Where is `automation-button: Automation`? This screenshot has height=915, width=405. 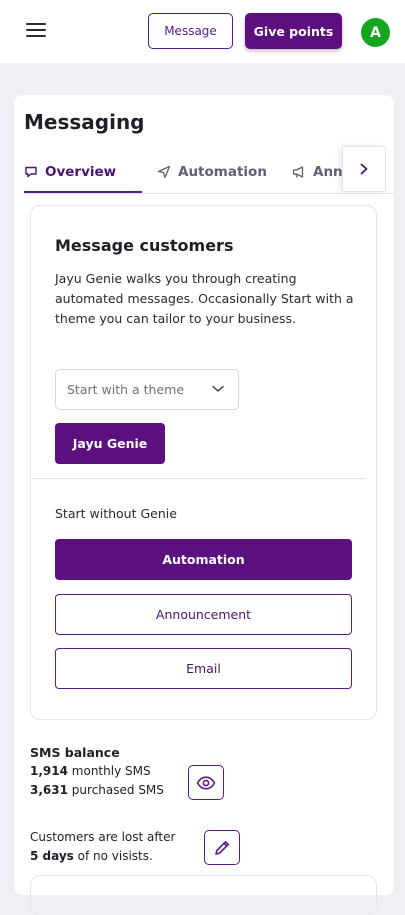 automation-button: Automation is located at coordinates (203, 559).